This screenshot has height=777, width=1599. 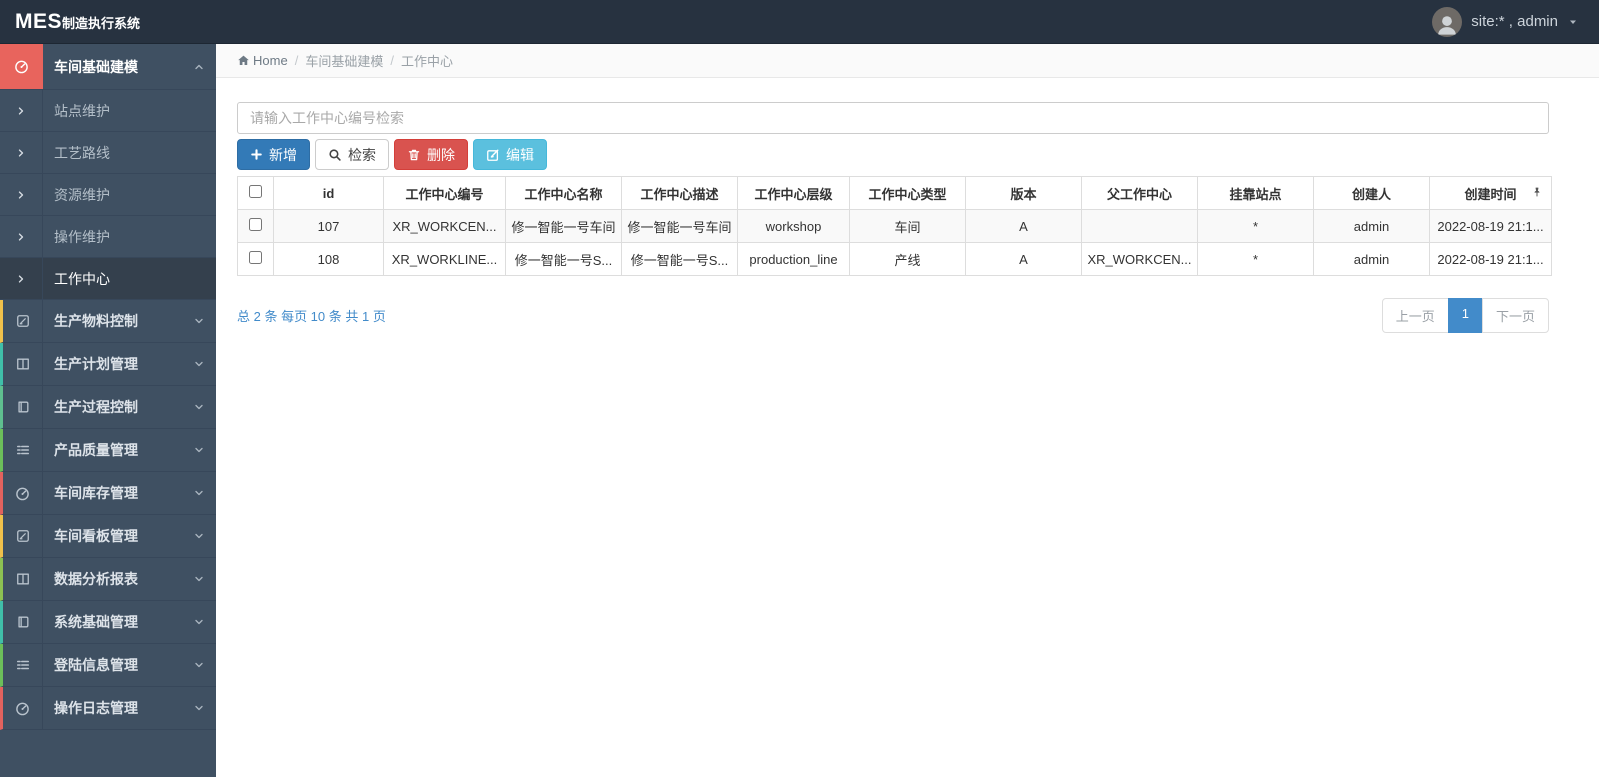 I want to click on column-header-created-label: 创建时间, so click(x=1490, y=194).